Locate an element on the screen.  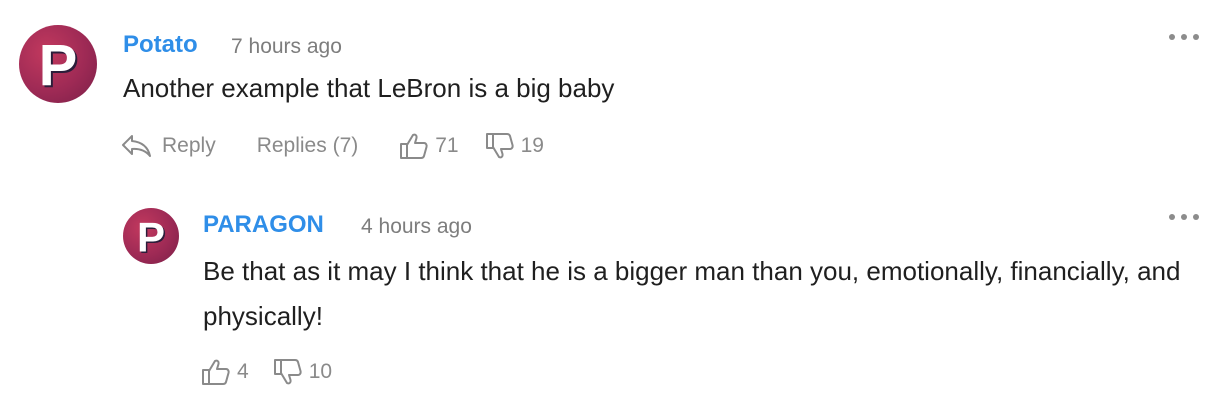
like-button: 71 is located at coordinates (429, 146).